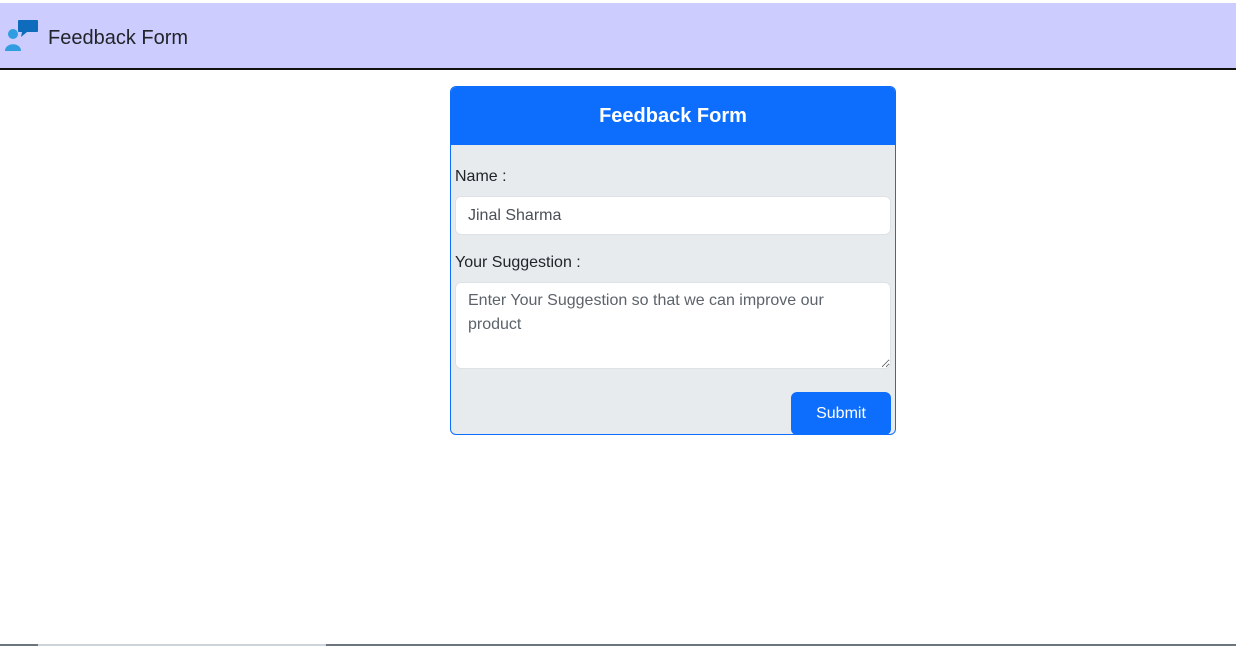 This screenshot has width=1236, height=646. I want to click on name-input, so click(673, 215).